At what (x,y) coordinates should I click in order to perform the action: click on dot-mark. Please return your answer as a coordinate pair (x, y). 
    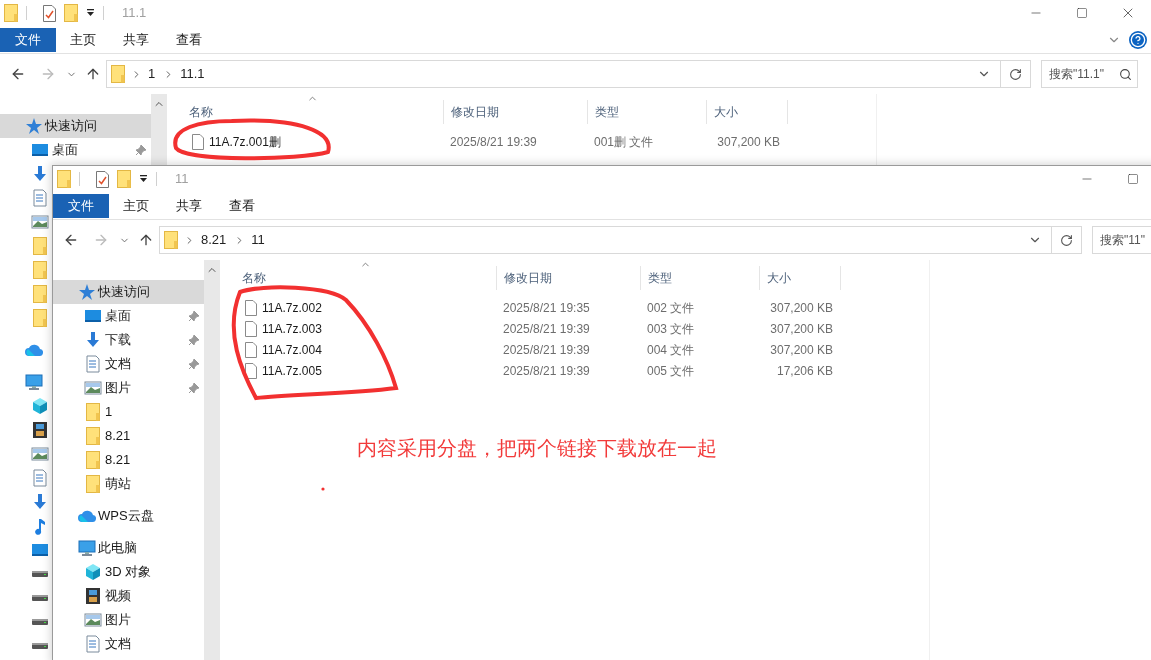
    Looking at the image, I should click on (323, 489).